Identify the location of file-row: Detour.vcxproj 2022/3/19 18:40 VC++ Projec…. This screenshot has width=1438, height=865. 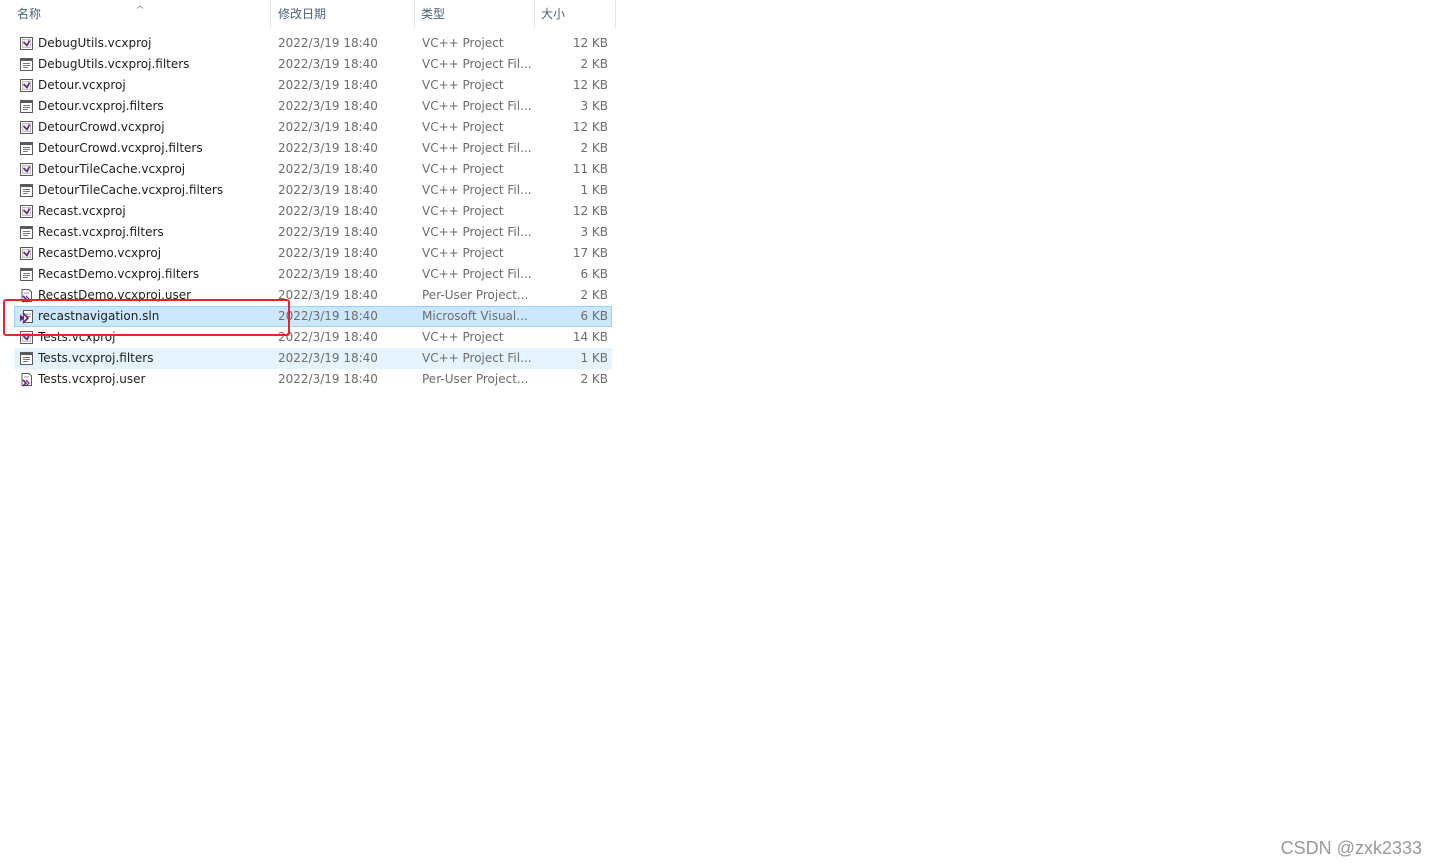
(313, 85).